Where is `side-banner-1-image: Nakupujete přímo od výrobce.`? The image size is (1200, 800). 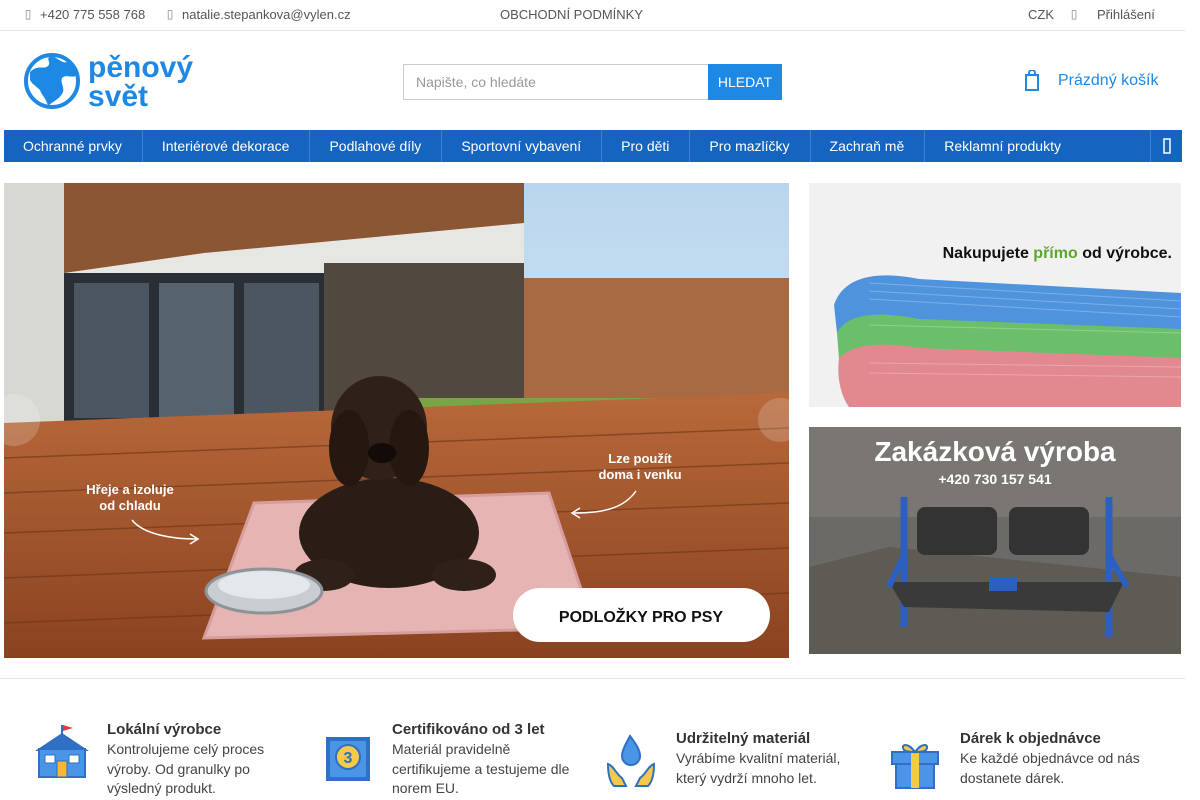 side-banner-1-image: Nakupujete přímo od výrobce. is located at coordinates (995, 295).